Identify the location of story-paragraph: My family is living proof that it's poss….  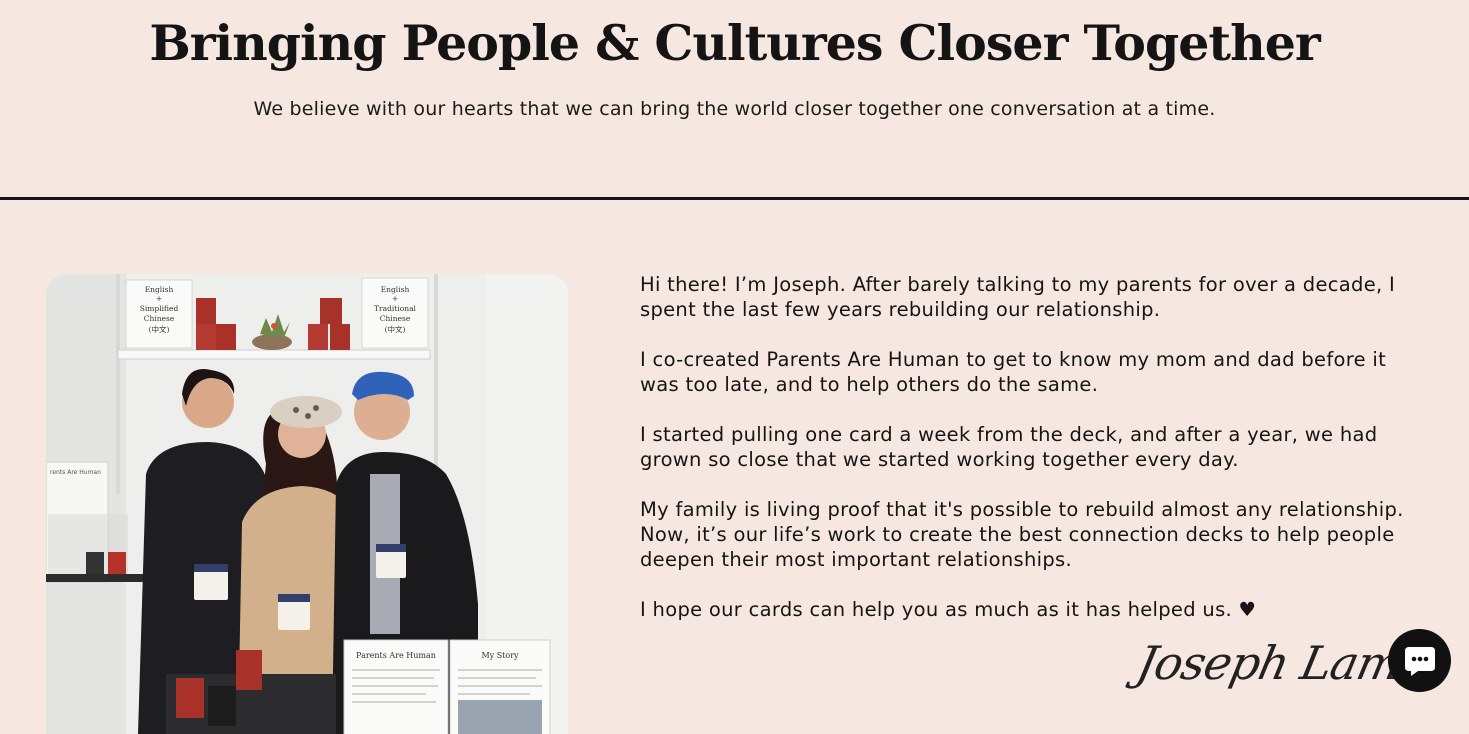
(1022, 534).